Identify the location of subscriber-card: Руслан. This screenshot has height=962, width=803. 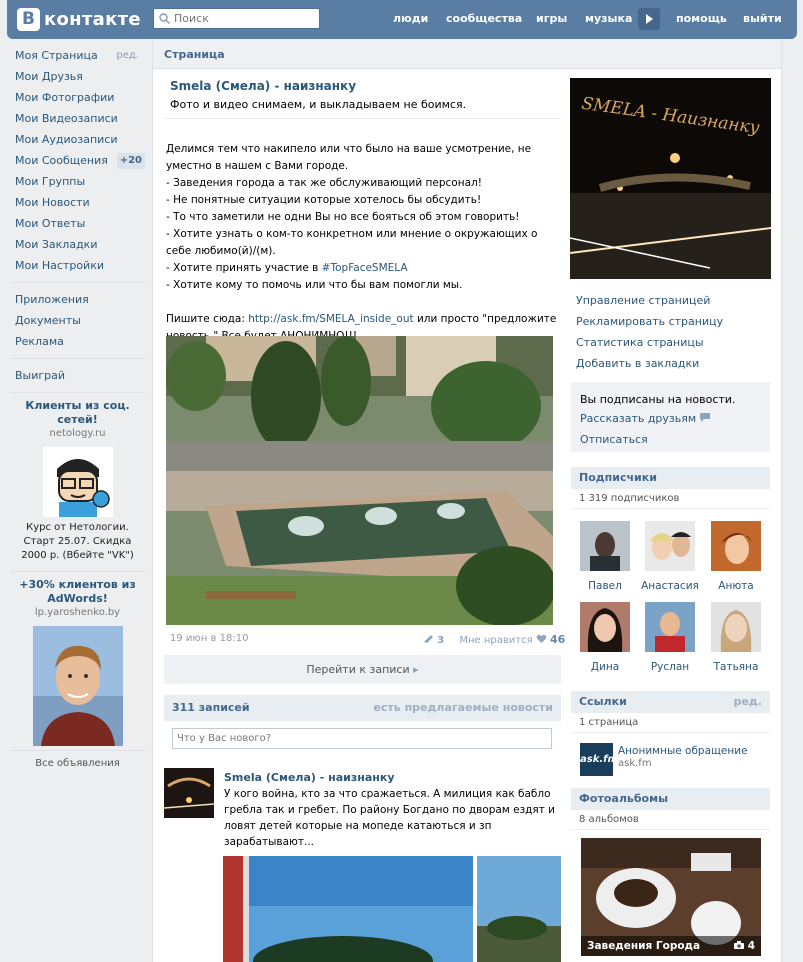
(670, 637).